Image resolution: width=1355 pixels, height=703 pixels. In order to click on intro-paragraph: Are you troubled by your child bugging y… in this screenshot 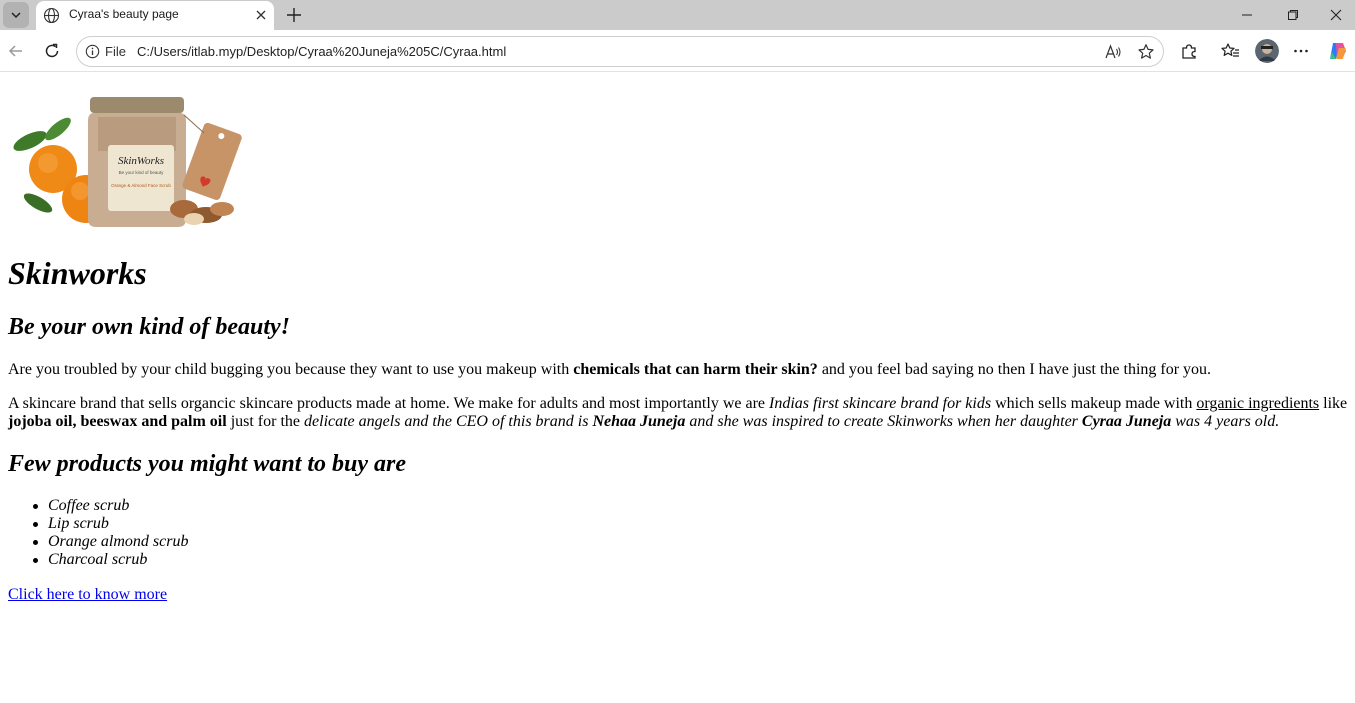, I will do `click(680, 370)`.